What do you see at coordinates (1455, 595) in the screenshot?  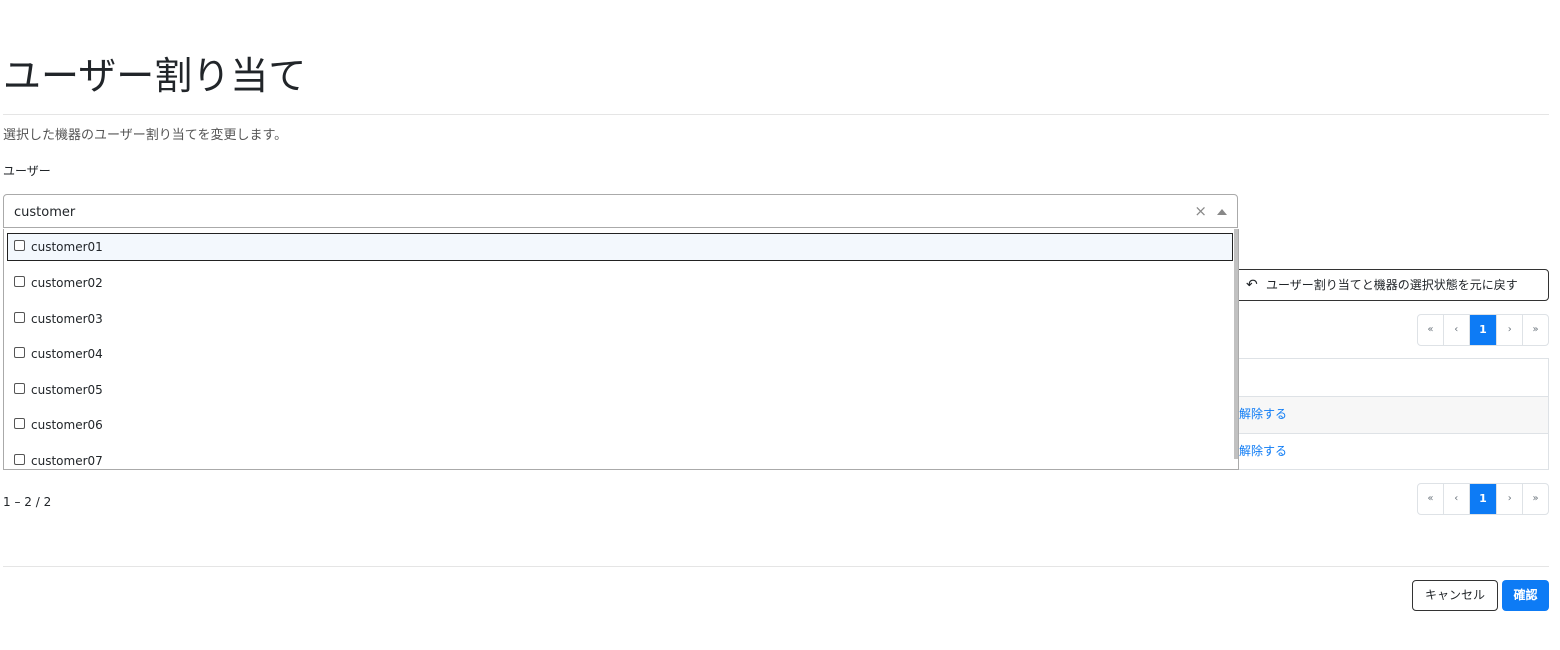 I see `cancel-button: キャンセル` at bounding box center [1455, 595].